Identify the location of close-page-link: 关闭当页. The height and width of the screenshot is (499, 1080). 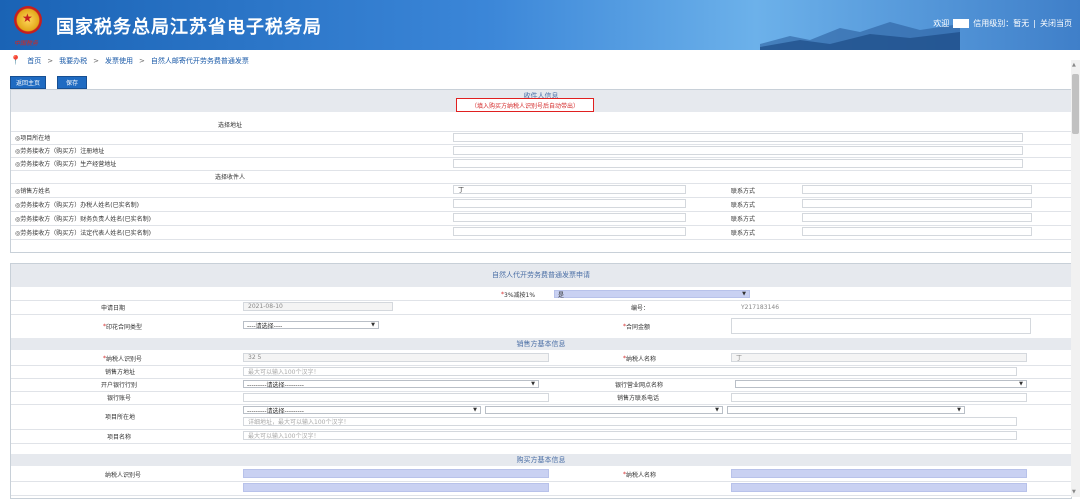
(1056, 23).